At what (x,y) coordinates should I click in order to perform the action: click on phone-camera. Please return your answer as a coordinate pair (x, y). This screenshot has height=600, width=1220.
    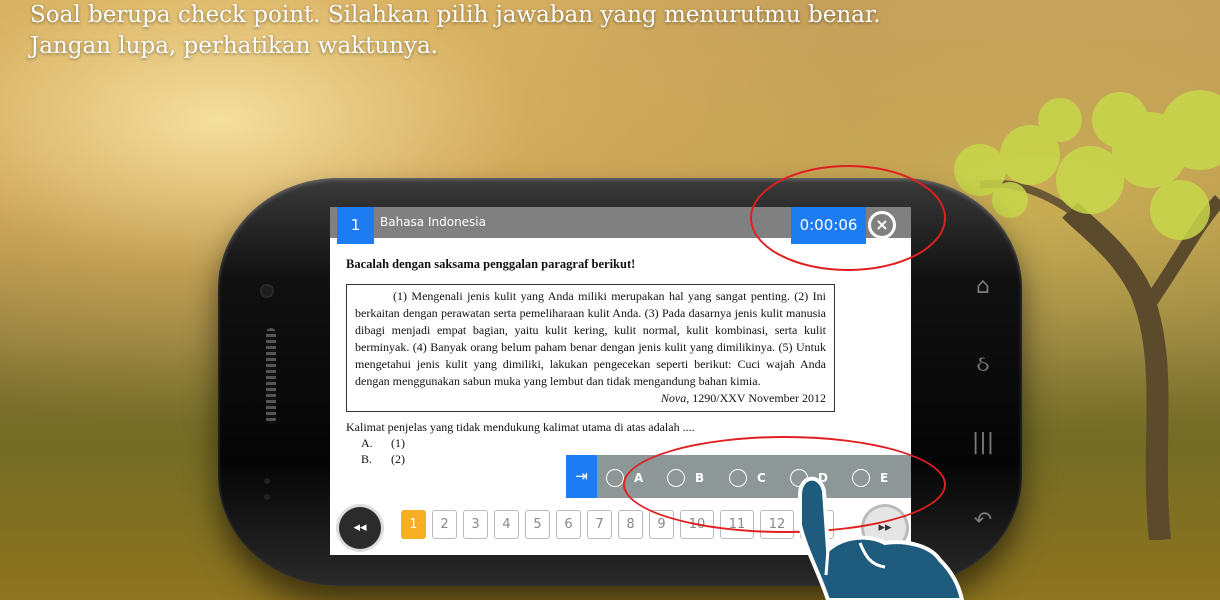
    Looking at the image, I should click on (267, 291).